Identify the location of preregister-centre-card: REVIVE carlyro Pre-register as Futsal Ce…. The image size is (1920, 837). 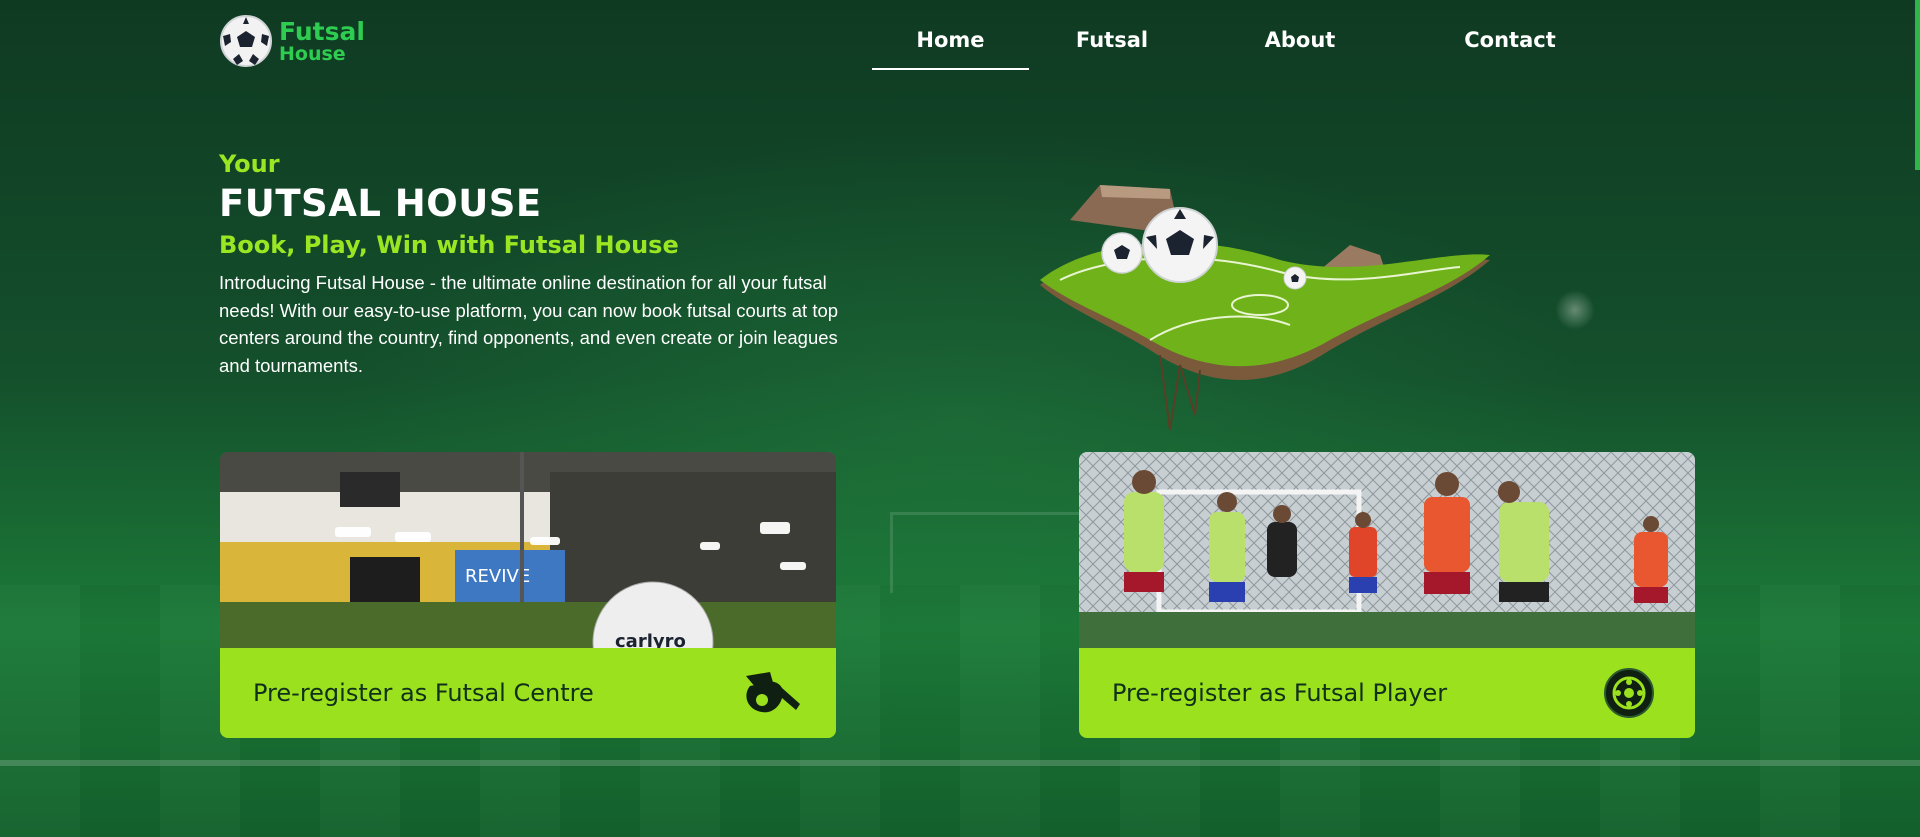
(528, 595).